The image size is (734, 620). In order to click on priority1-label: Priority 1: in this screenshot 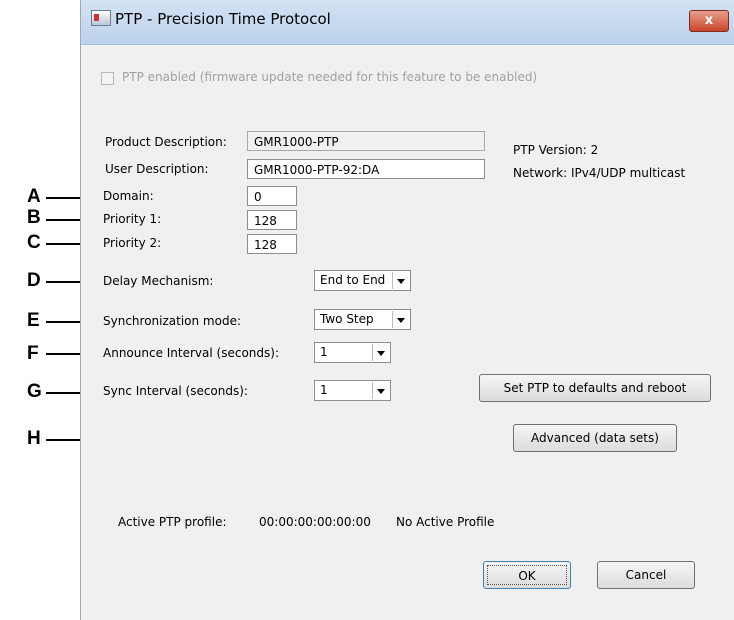, I will do `click(132, 219)`.